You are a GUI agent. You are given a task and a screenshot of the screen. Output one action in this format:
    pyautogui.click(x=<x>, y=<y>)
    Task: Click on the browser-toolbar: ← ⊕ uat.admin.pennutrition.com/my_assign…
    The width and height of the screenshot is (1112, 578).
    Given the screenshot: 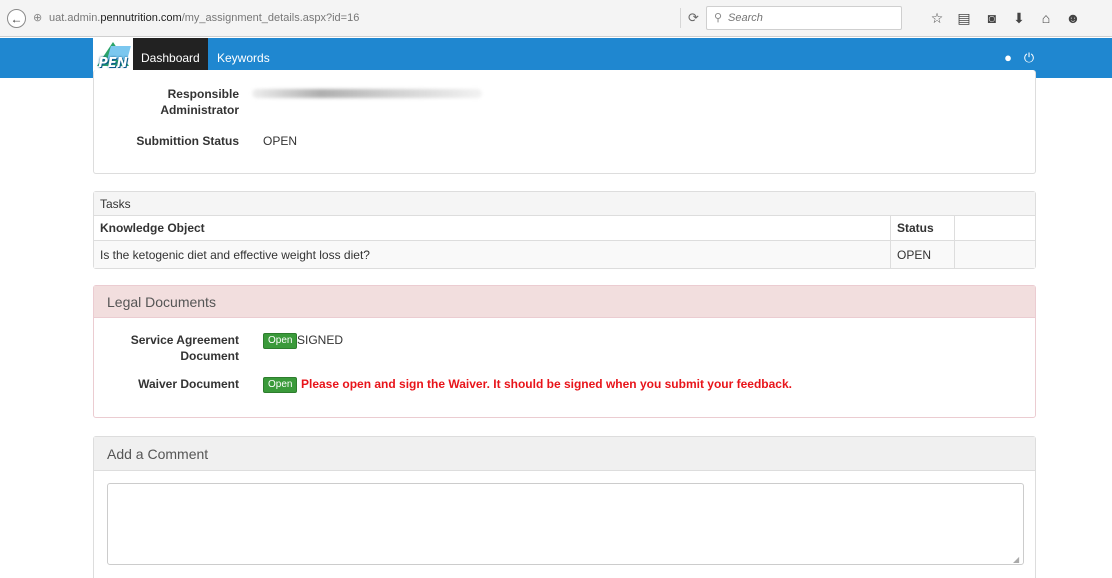 What is the action you would take?
    pyautogui.click(x=556, y=18)
    